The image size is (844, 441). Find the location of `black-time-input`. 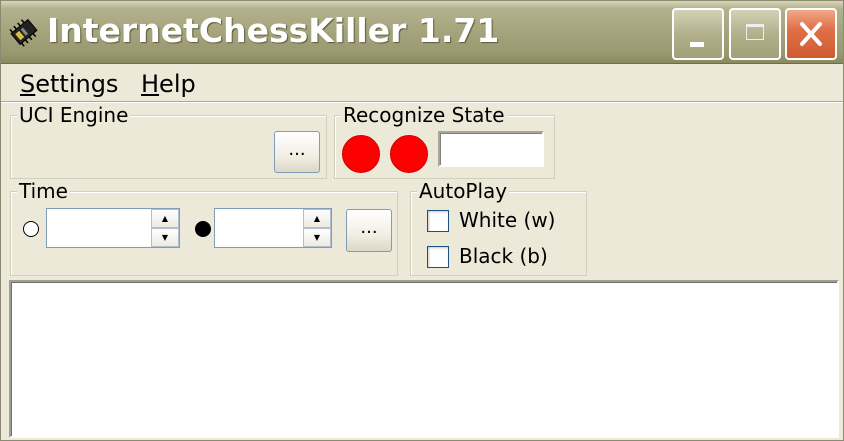

black-time-input is located at coordinates (259, 228).